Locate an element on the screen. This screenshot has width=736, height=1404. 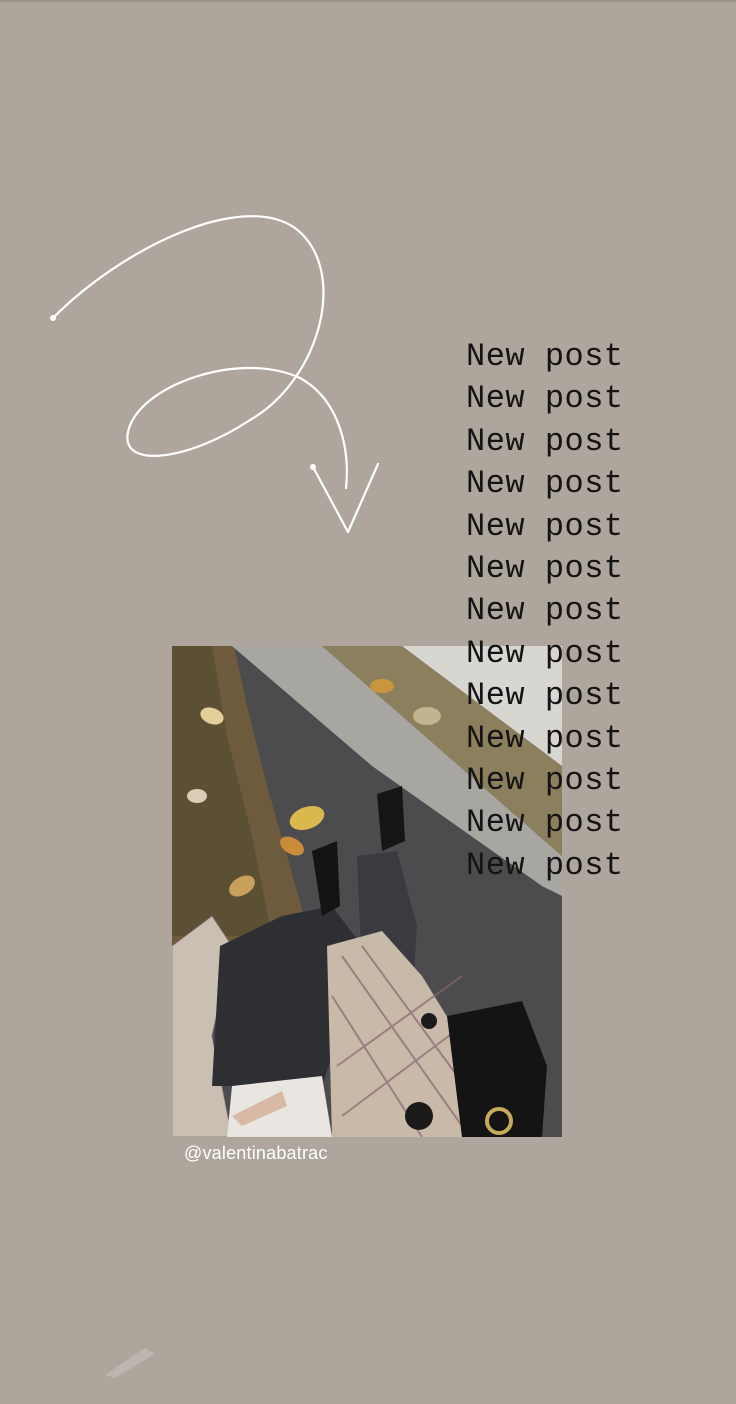
pen-watermark-icon is located at coordinates (130, 1363).